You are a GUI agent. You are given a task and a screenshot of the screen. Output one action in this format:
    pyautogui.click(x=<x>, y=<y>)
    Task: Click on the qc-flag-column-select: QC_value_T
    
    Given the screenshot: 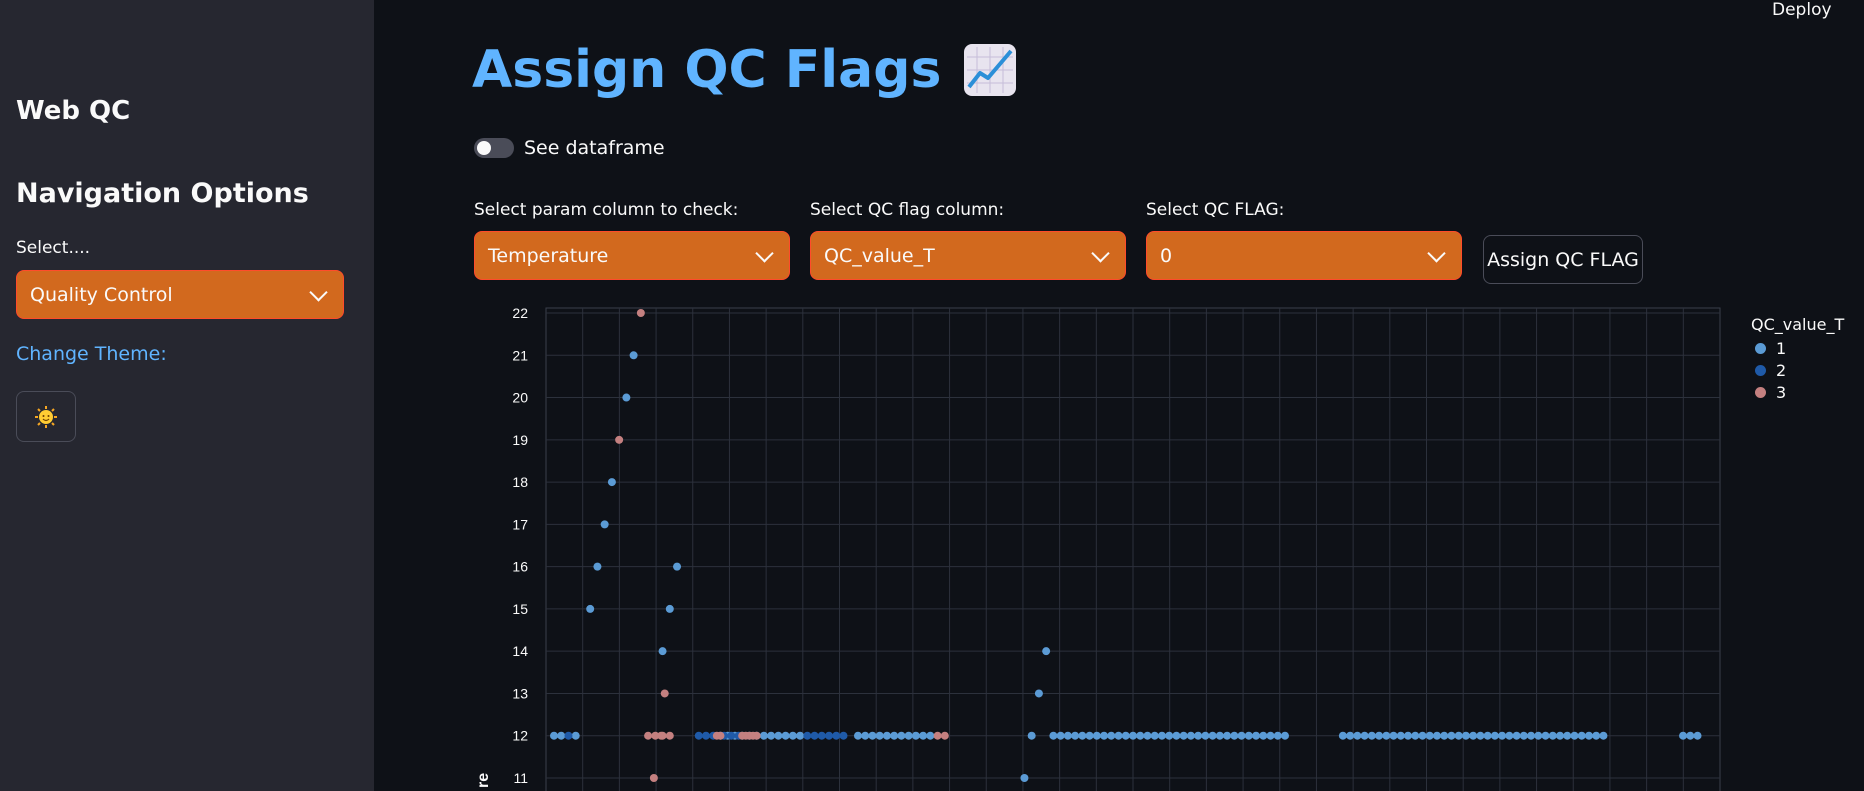 What is the action you would take?
    pyautogui.click(x=968, y=255)
    